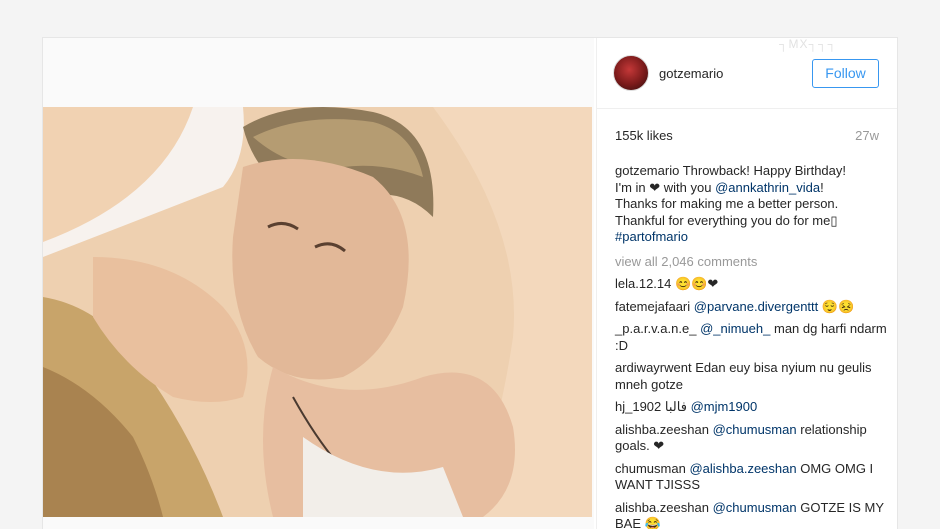 The width and height of the screenshot is (940, 529). I want to click on watermark-logo: ┐MX┐┐┐, so click(808, 44).